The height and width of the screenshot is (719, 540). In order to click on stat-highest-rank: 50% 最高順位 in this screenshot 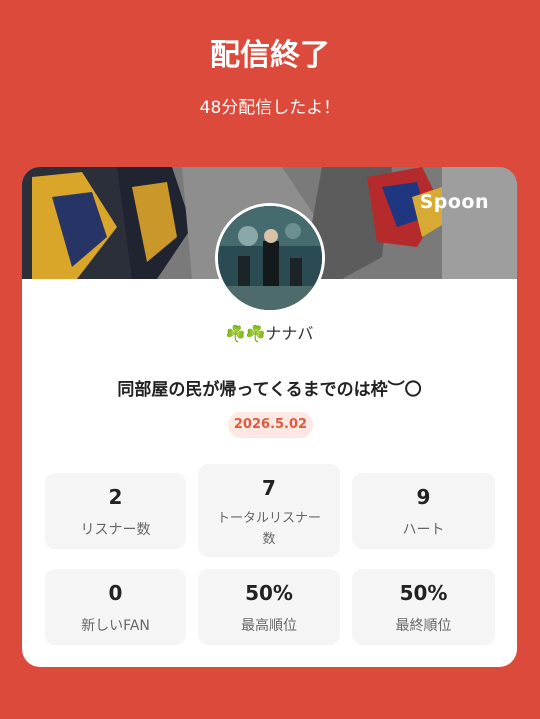, I will do `click(269, 607)`.